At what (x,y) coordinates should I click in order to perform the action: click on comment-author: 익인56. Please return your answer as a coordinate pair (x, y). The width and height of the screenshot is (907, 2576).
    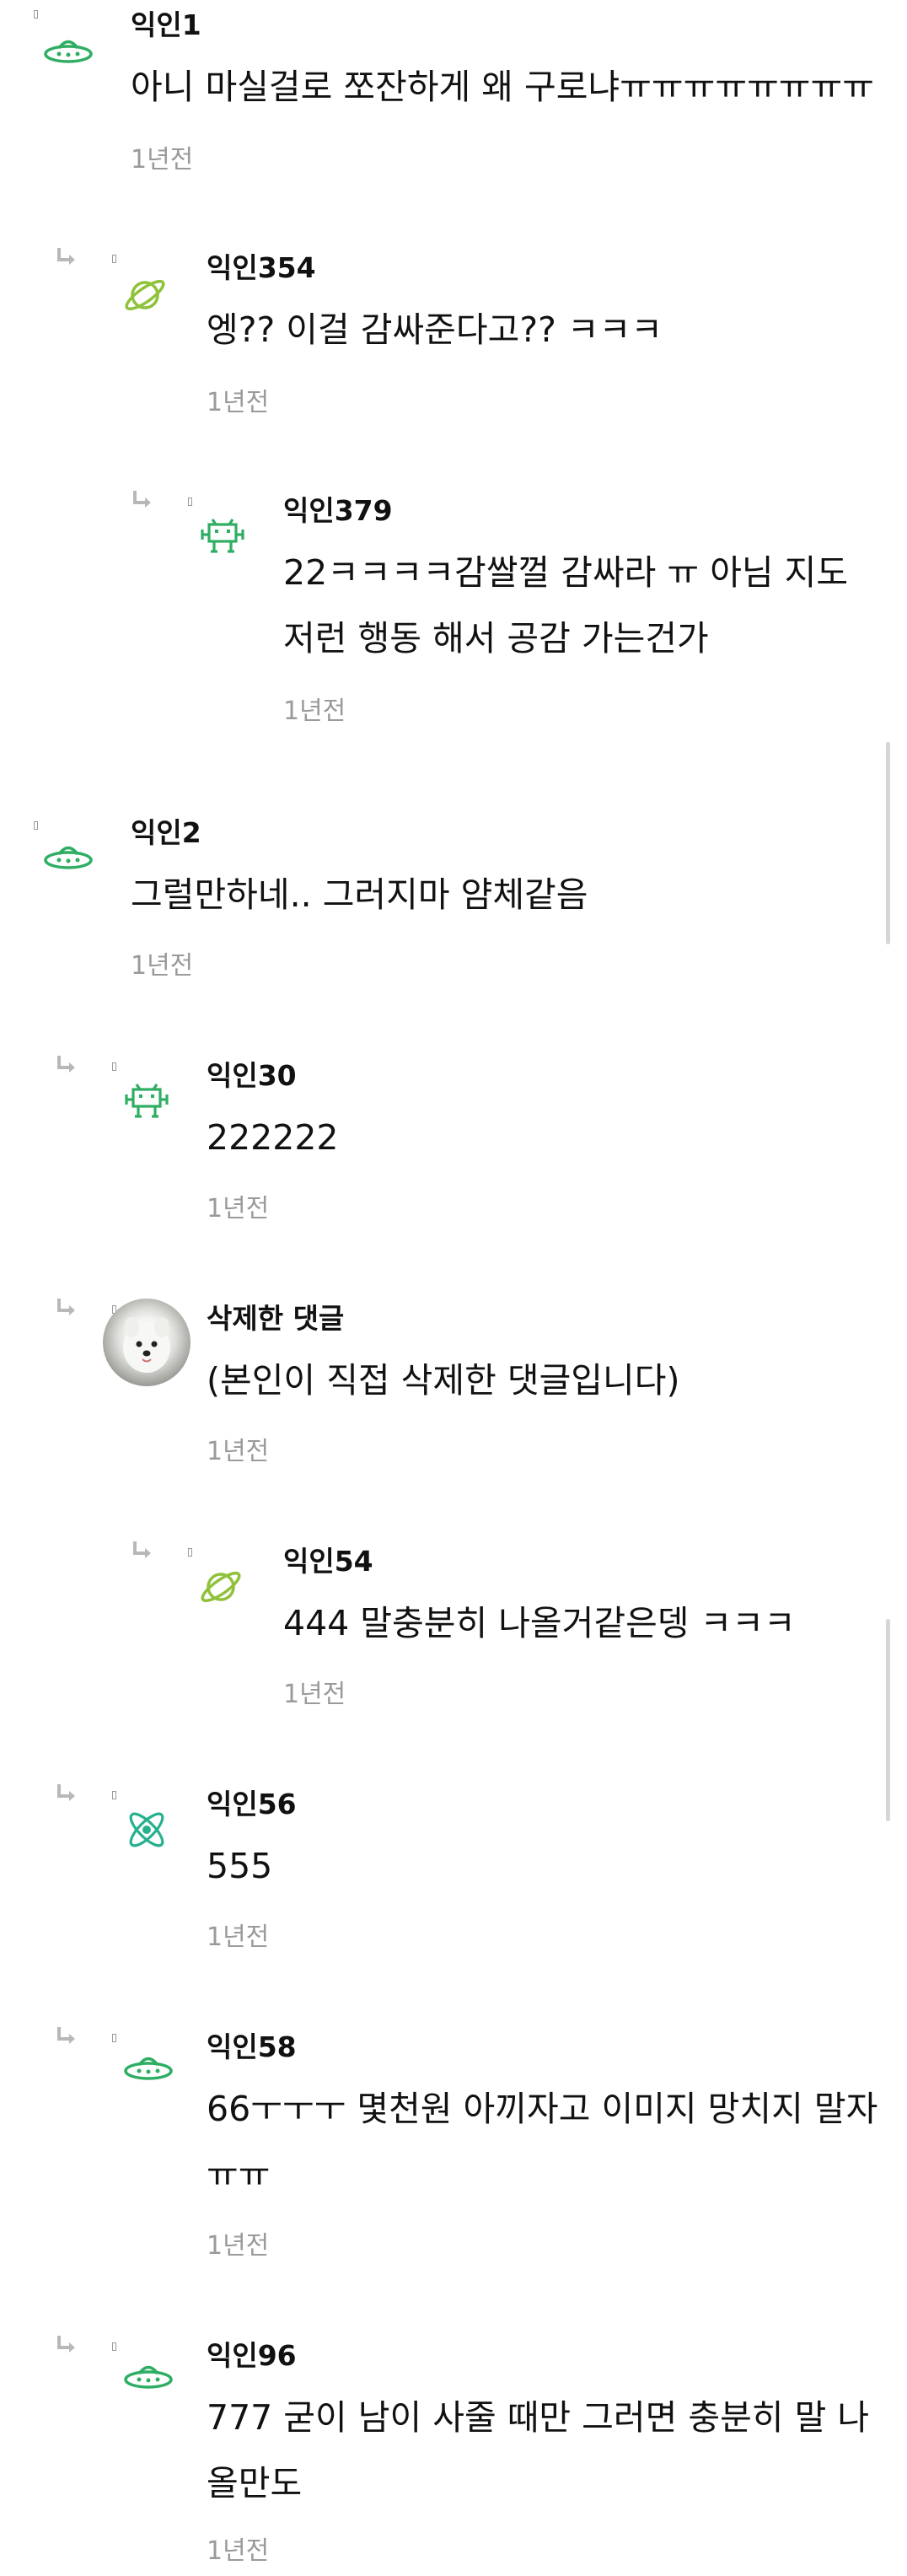
    Looking at the image, I should click on (252, 1805).